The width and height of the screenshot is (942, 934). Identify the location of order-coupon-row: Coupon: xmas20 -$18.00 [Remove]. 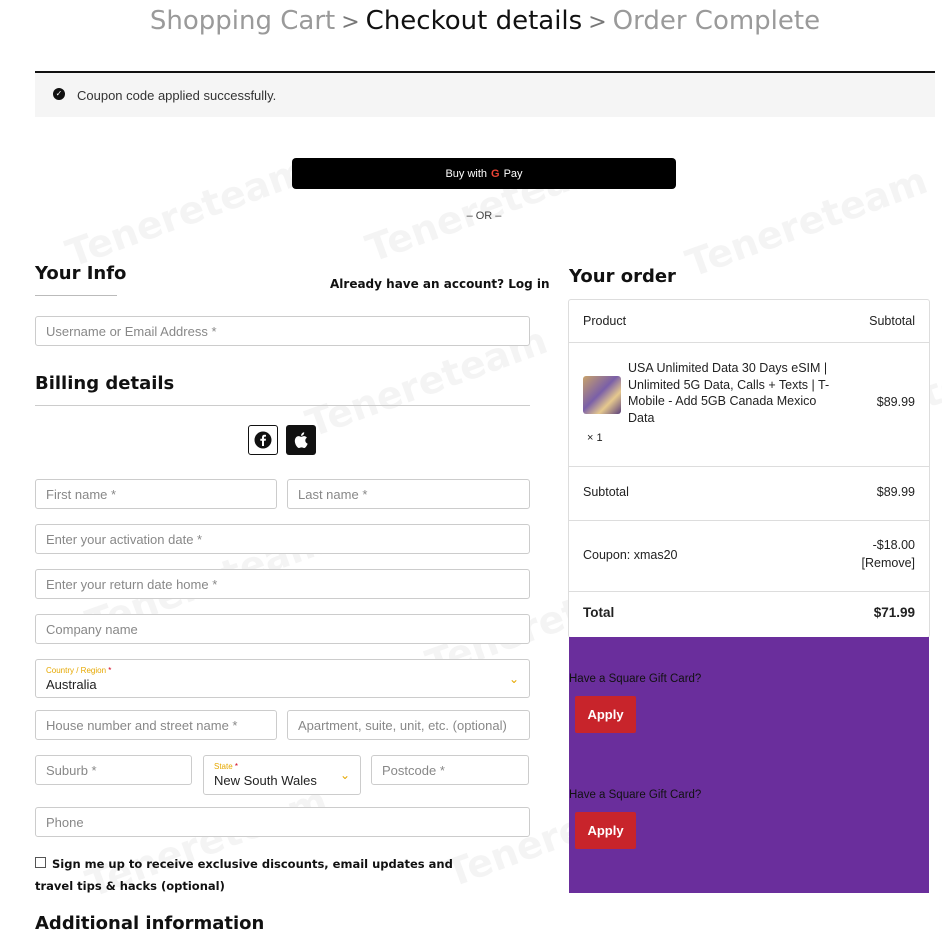
(749, 556).